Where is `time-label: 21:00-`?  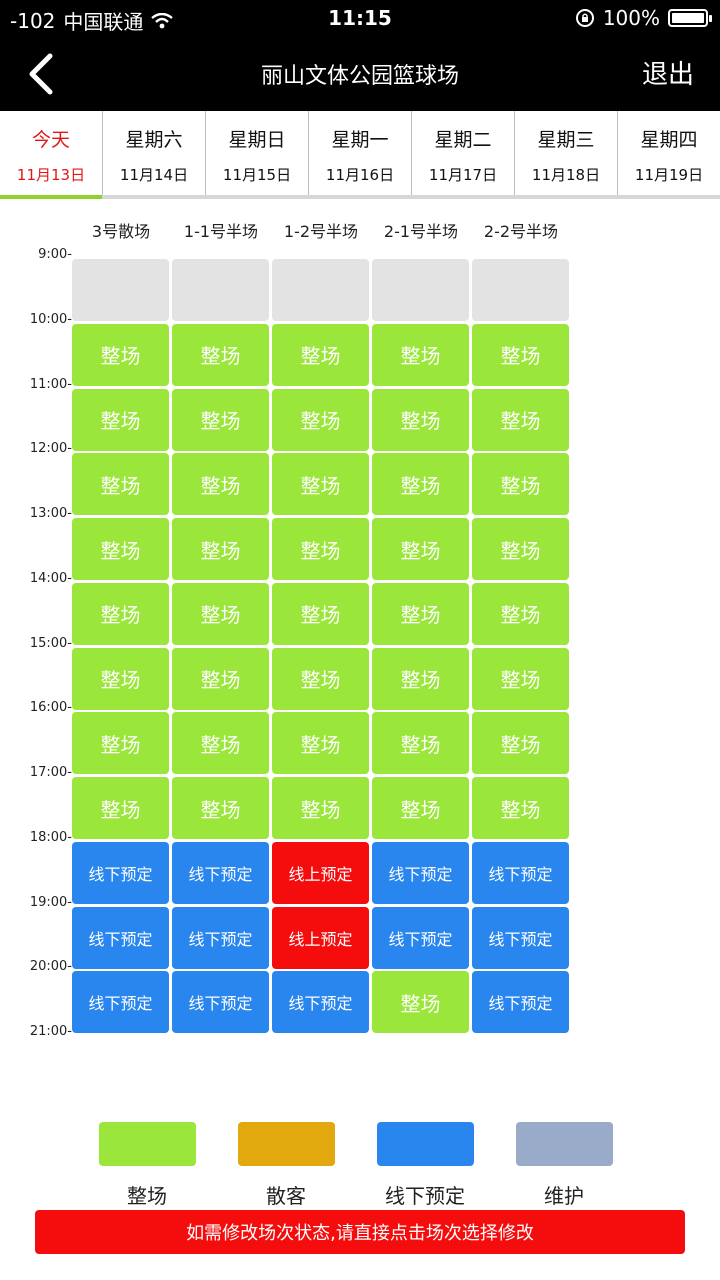
time-label: 21:00- is located at coordinates (50, 1031).